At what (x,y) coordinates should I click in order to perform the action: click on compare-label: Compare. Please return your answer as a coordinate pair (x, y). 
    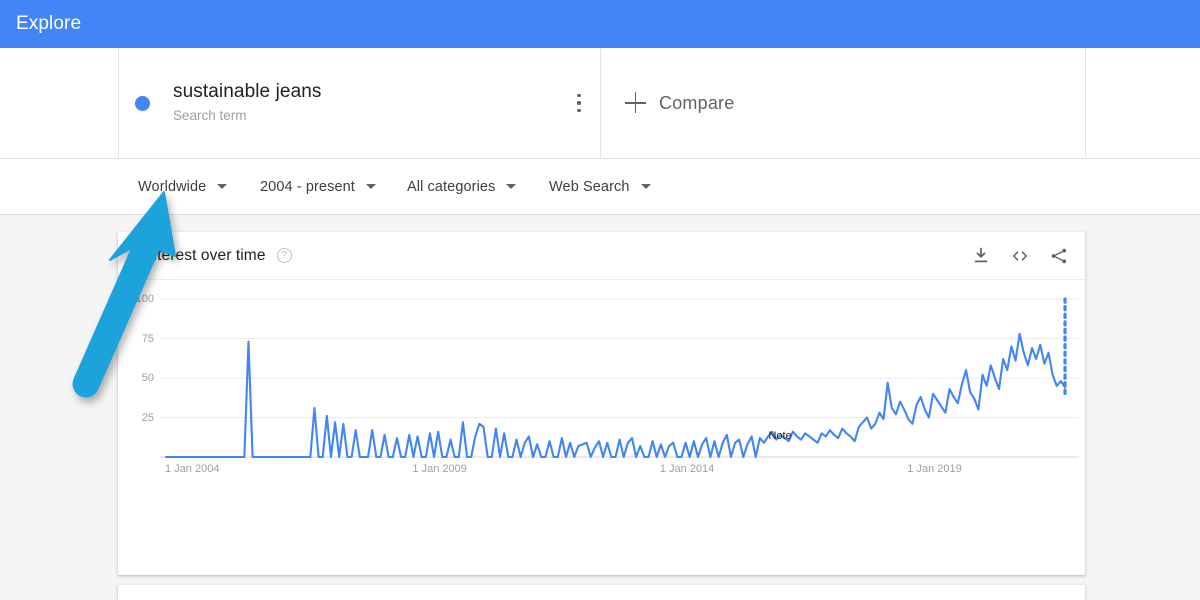
    Looking at the image, I should click on (697, 102).